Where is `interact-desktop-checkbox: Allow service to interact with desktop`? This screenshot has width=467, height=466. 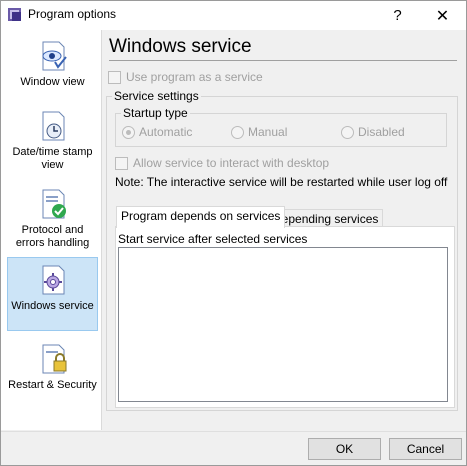
interact-desktop-checkbox: Allow service to interact with desktop is located at coordinates (222, 163).